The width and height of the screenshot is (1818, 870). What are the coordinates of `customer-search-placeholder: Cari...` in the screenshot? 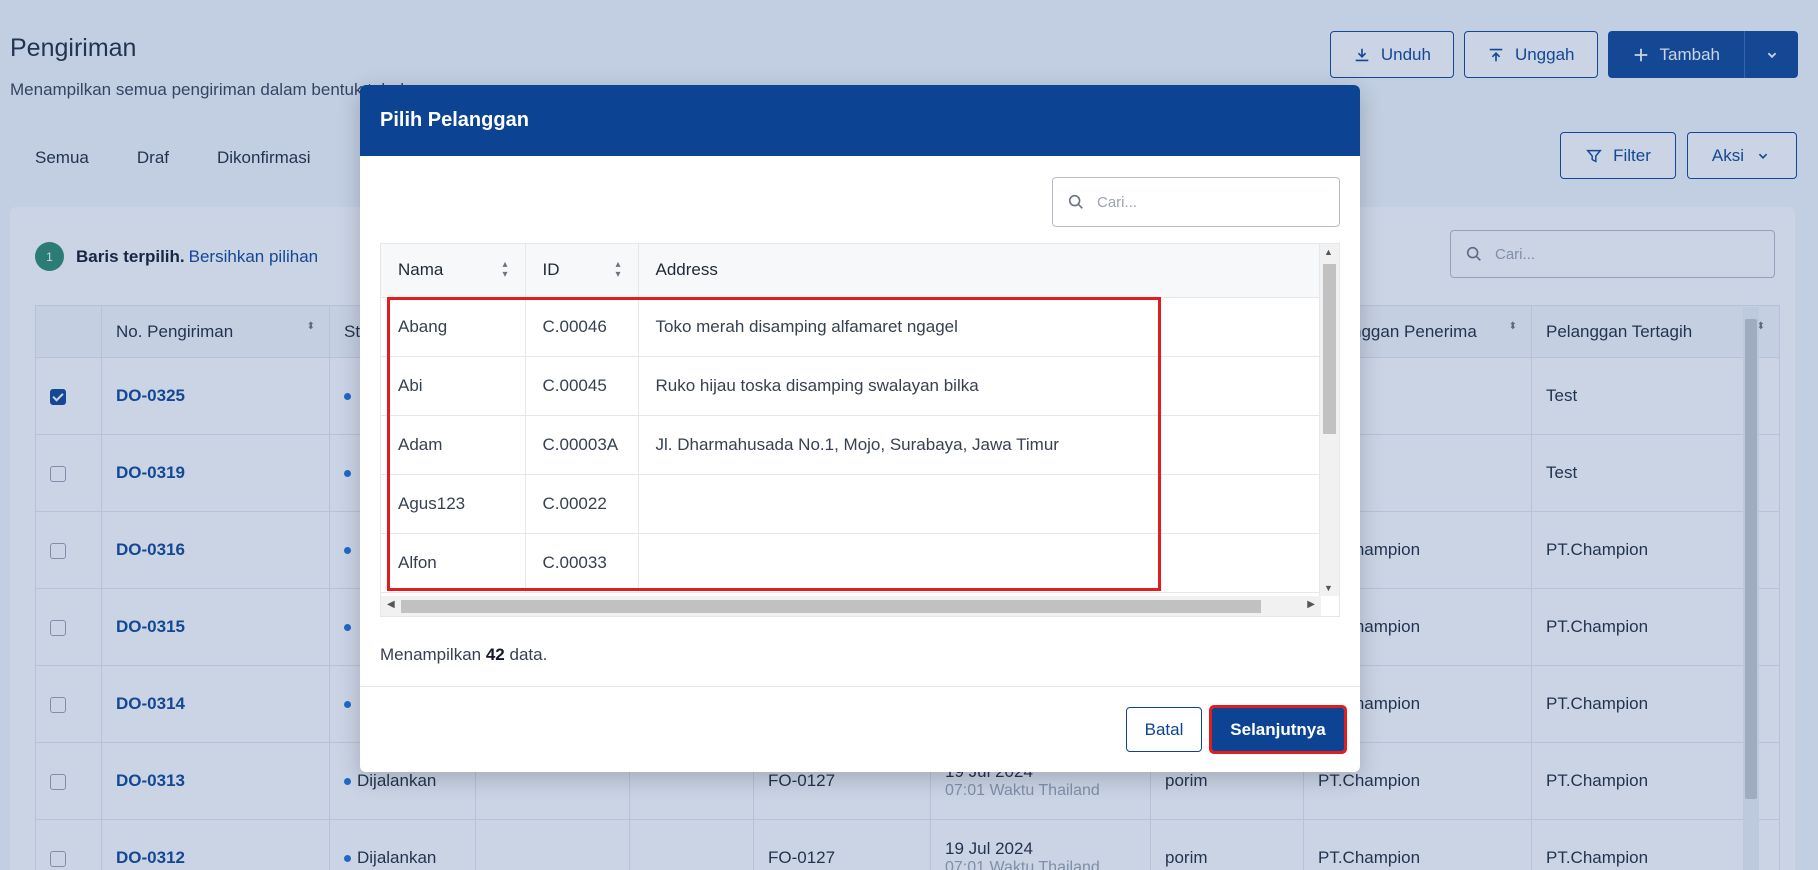 It's located at (1117, 202).